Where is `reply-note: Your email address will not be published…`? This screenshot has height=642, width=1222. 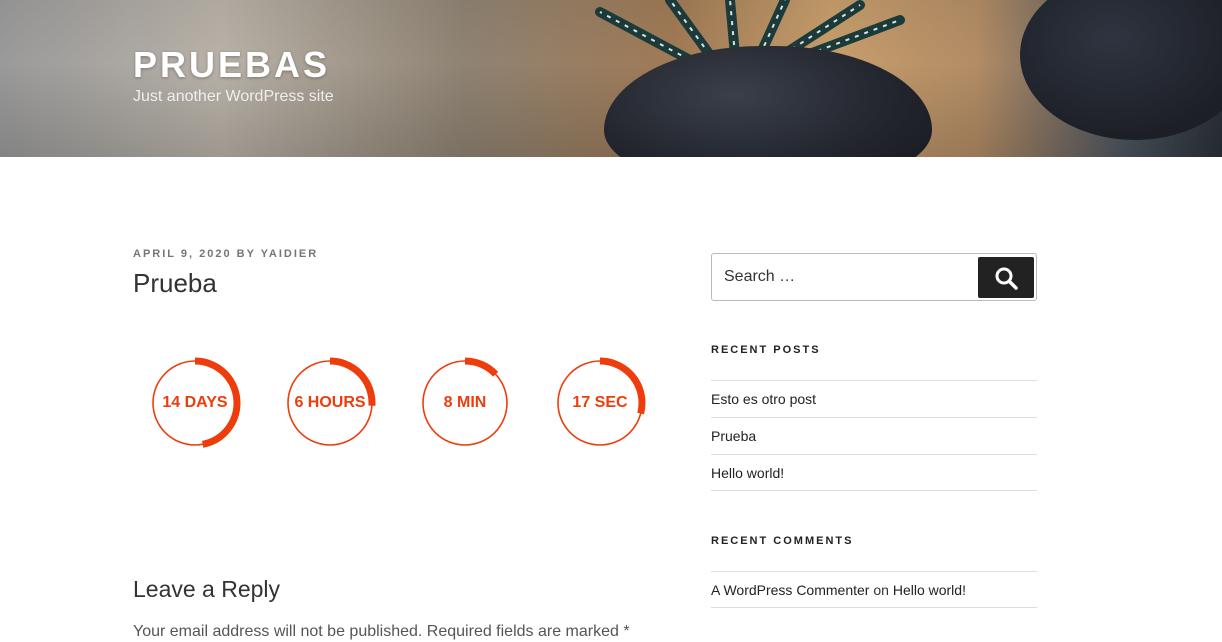 reply-note: Your email address will not be published… is located at coordinates (381, 631).